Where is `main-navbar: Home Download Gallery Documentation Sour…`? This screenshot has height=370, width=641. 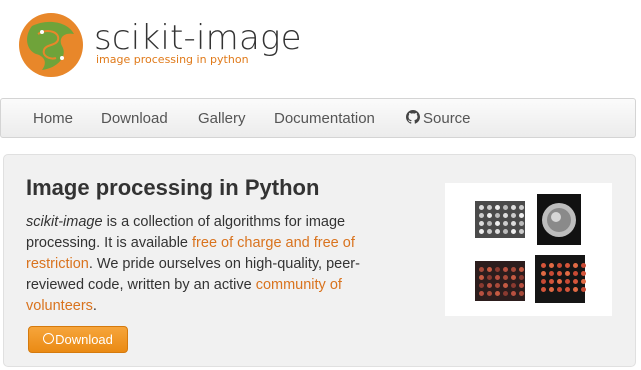 main-navbar: Home Download Gallery Documentation Sour… is located at coordinates (318, 118).